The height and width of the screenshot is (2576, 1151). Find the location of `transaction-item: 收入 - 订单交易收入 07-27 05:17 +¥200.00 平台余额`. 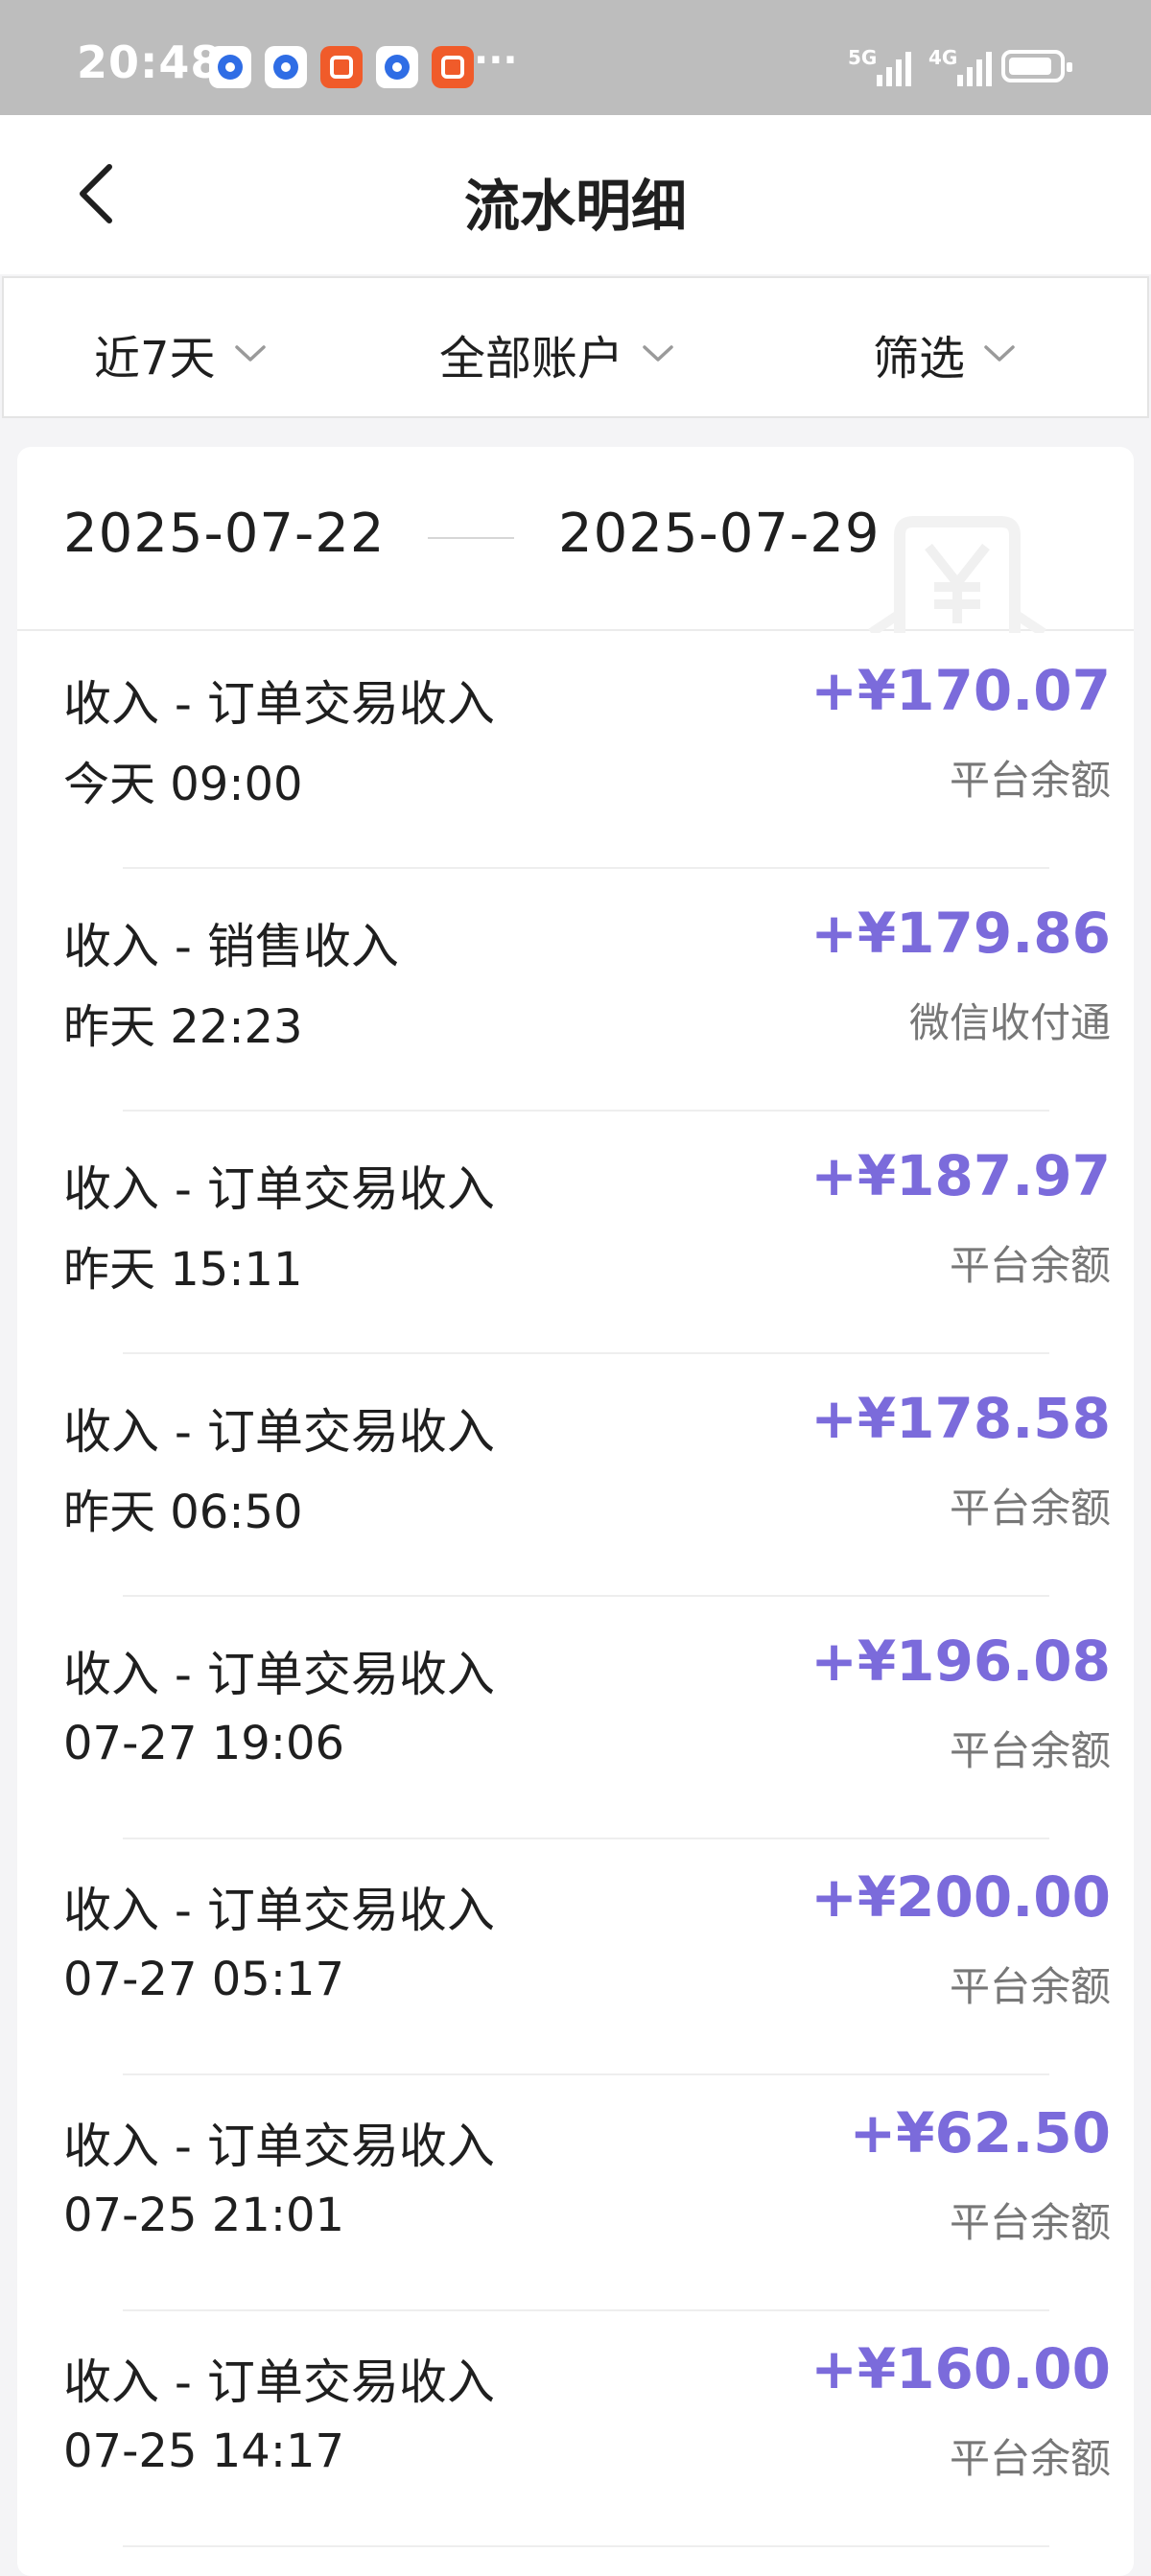

transaction-item: 收入 - 订单交易收入 07-27 05:17 +¥200.00 平台余额 is located at coordinates (575, 1955).